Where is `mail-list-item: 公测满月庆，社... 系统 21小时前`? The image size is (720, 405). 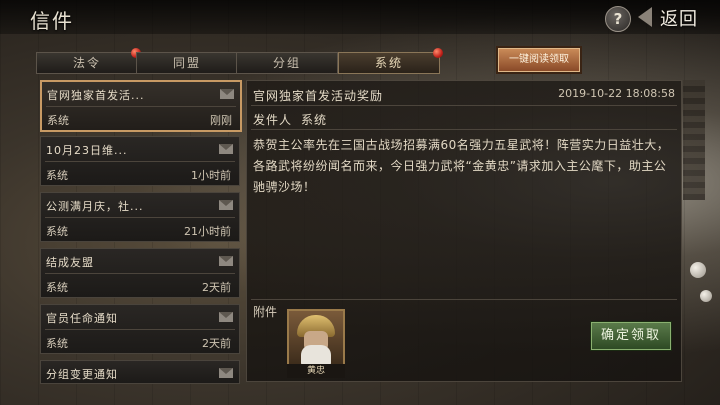 mail-list-item: 公测满月庆，社... 系统 21小时前 is located at coordinates (140, 217).